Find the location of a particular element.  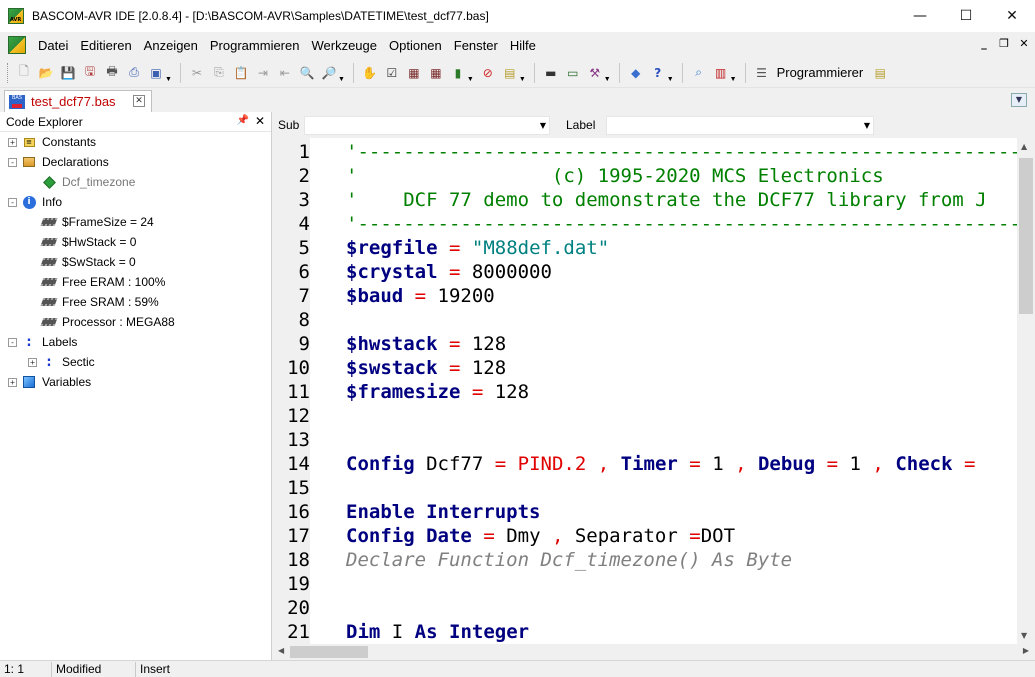

programmer-label: Programmierer is located at coordinates (820, 72).